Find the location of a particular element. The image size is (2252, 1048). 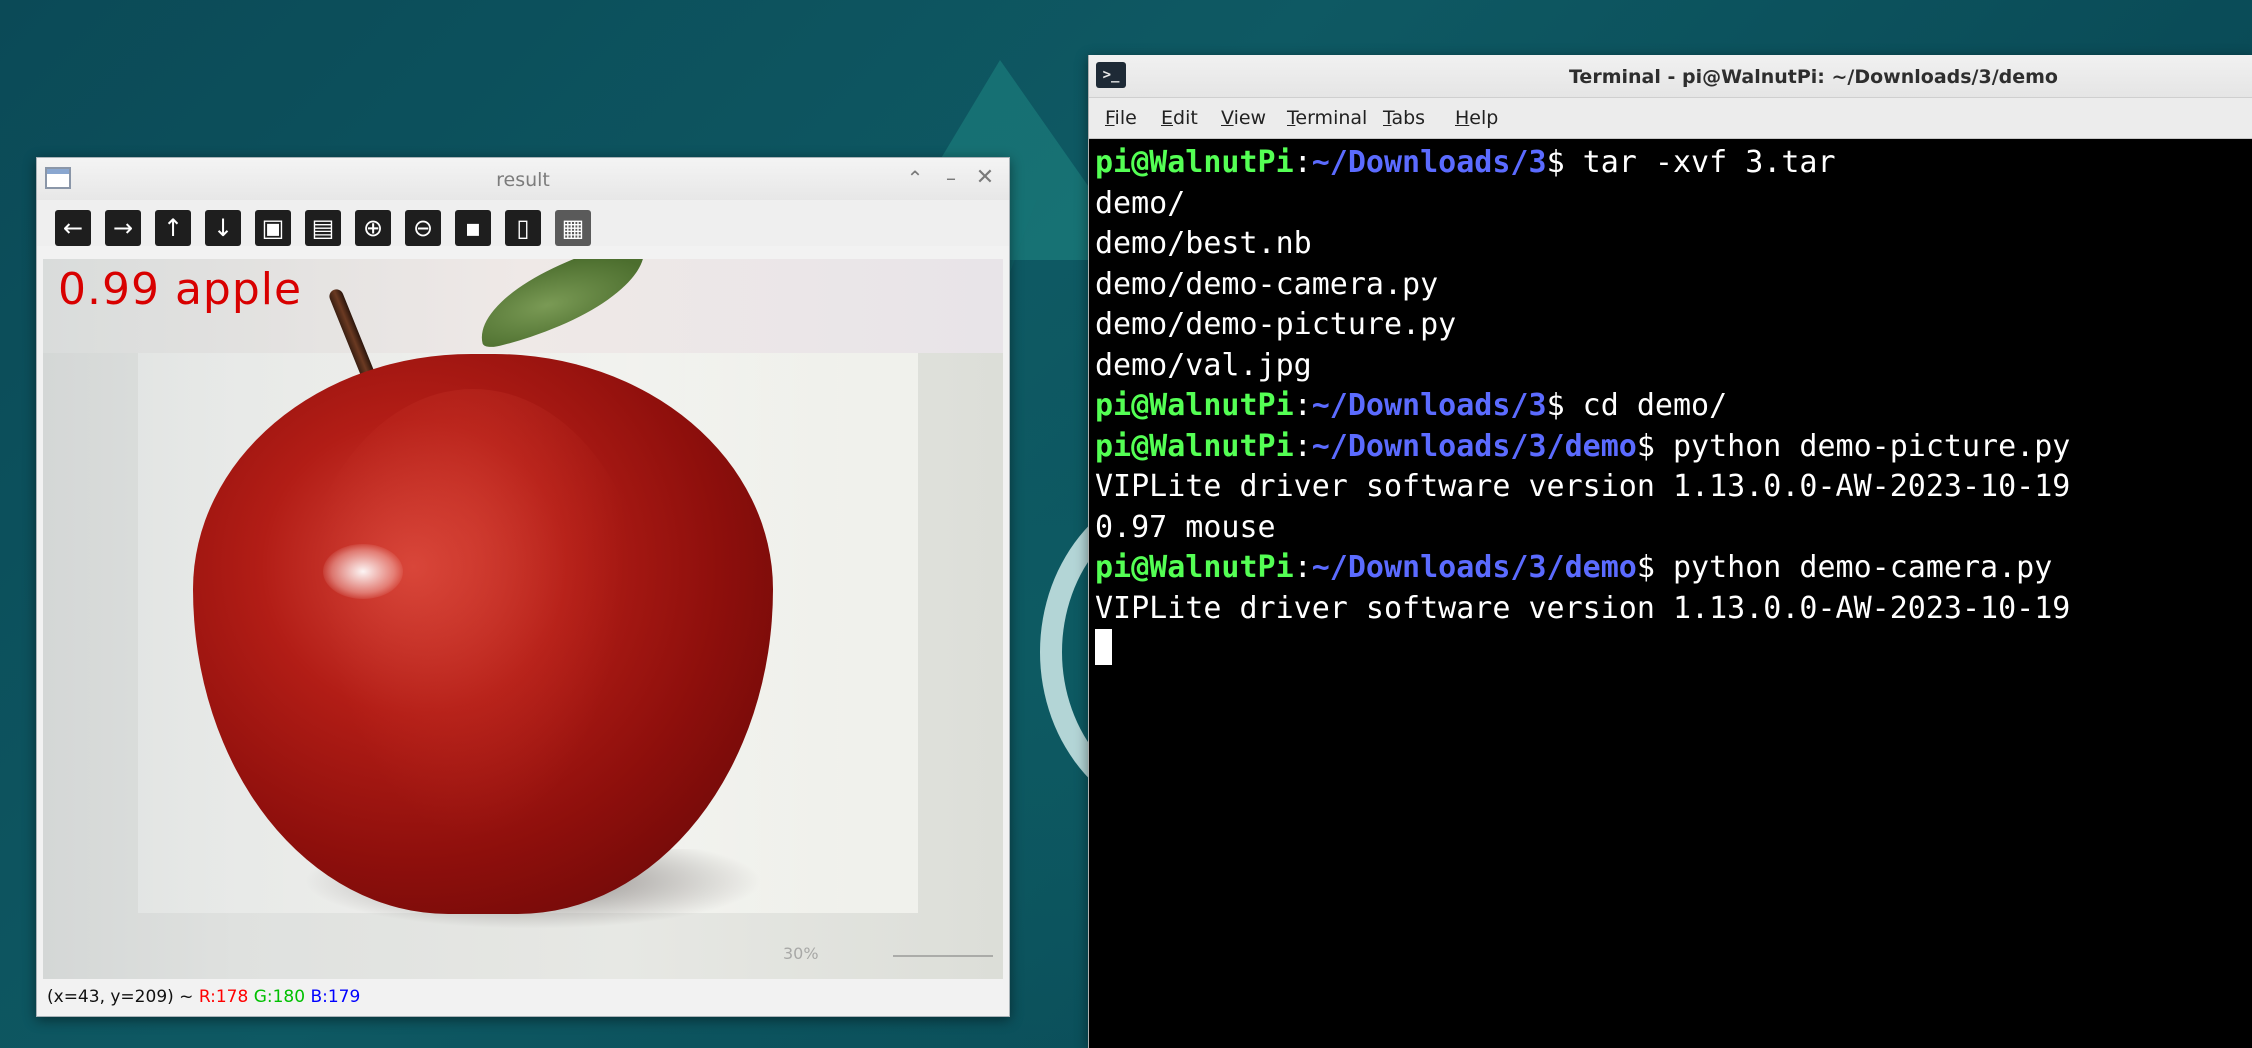

output-text: demo/best.nb is located at coordinates (1203, 243).